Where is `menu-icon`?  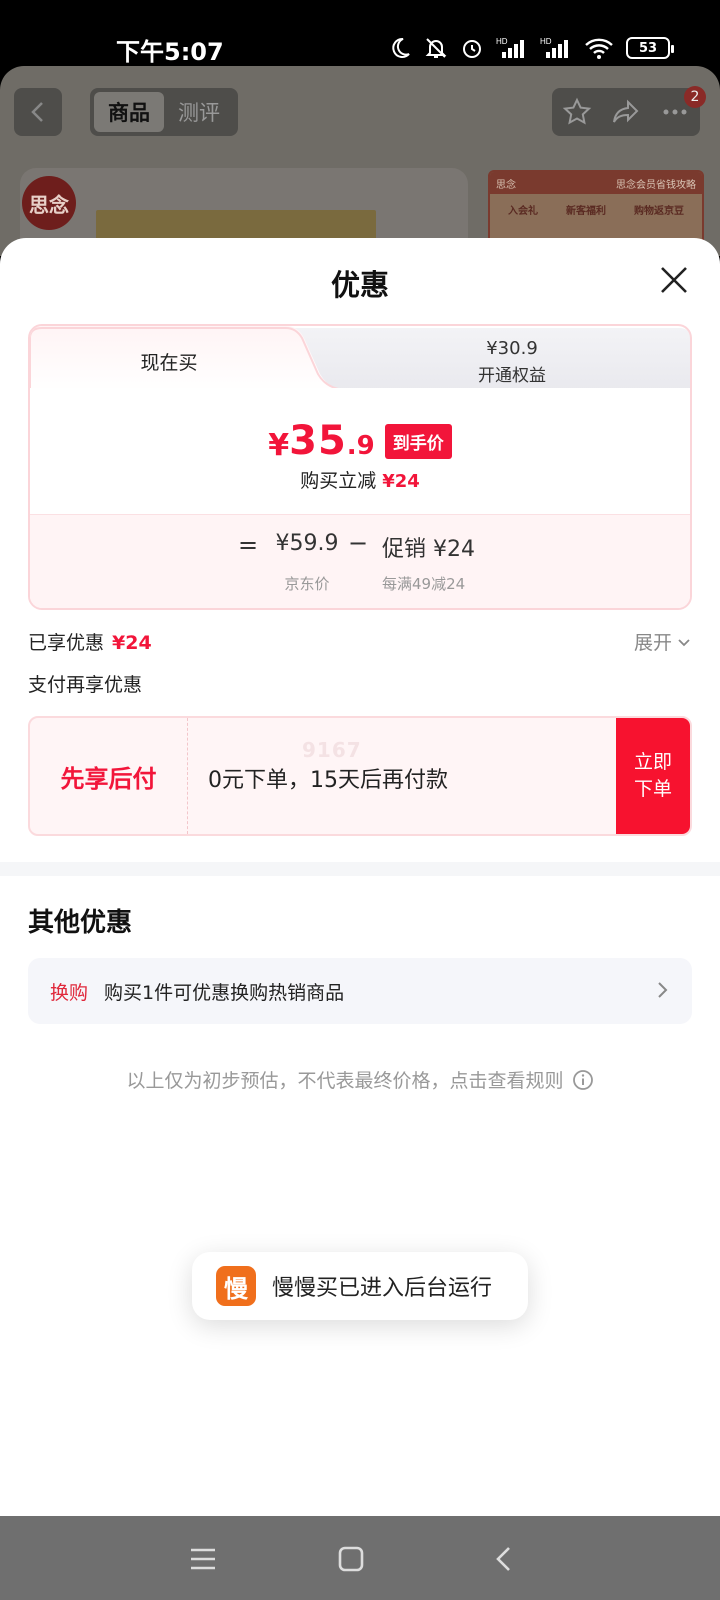
menu-icon is located at coordinates (203, 1559).